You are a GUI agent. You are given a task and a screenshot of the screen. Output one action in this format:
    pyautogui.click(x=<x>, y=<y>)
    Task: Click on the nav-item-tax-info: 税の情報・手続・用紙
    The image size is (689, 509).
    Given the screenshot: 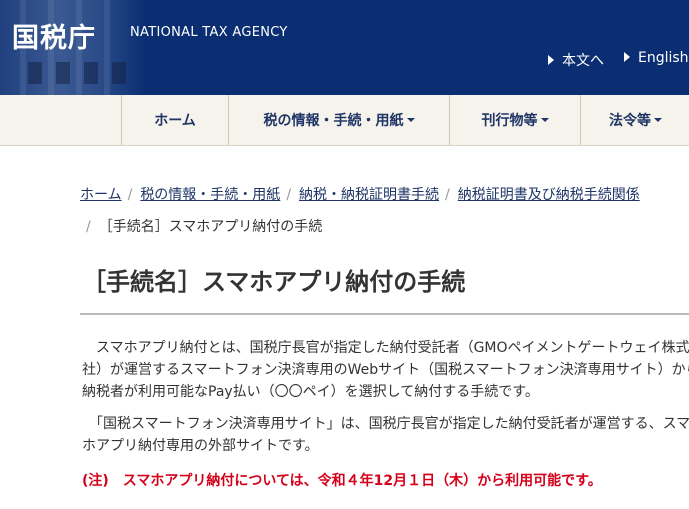 What is the action you would take?
    pyautogui.click(x=338, y=120)
    